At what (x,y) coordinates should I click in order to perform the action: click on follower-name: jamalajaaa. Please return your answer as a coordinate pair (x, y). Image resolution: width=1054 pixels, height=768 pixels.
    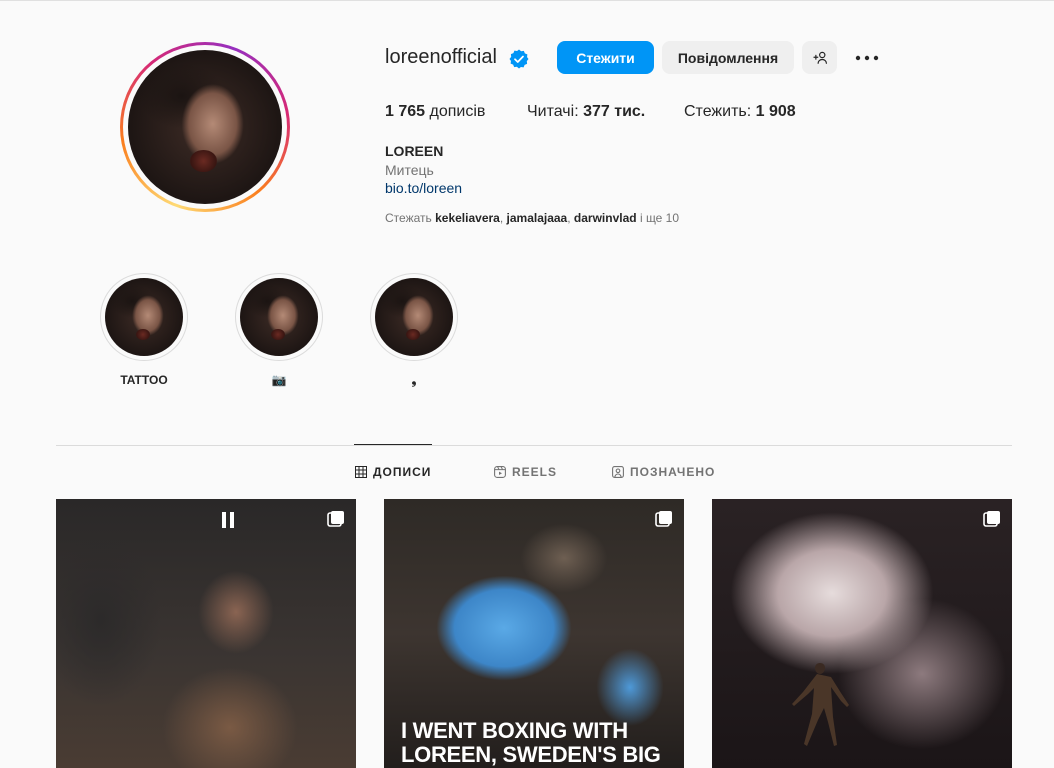
    Looking at the image, I should click on (537, 218).